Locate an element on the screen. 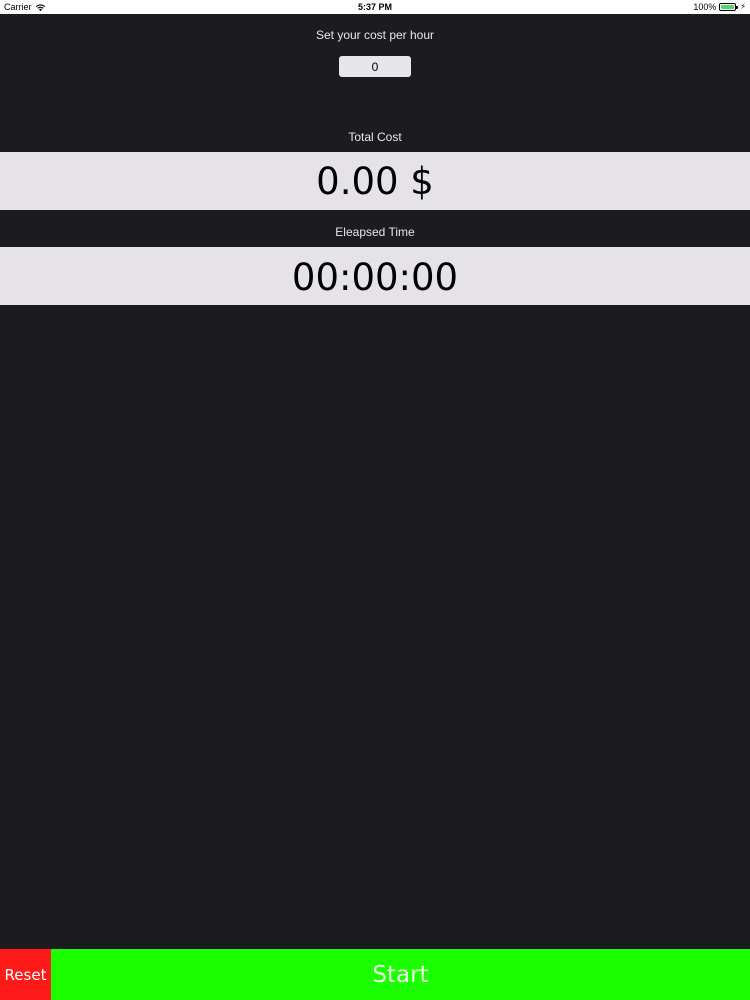 This screenshot has height=1000, width=750. battery-nub is located at coordinates (737, 7).